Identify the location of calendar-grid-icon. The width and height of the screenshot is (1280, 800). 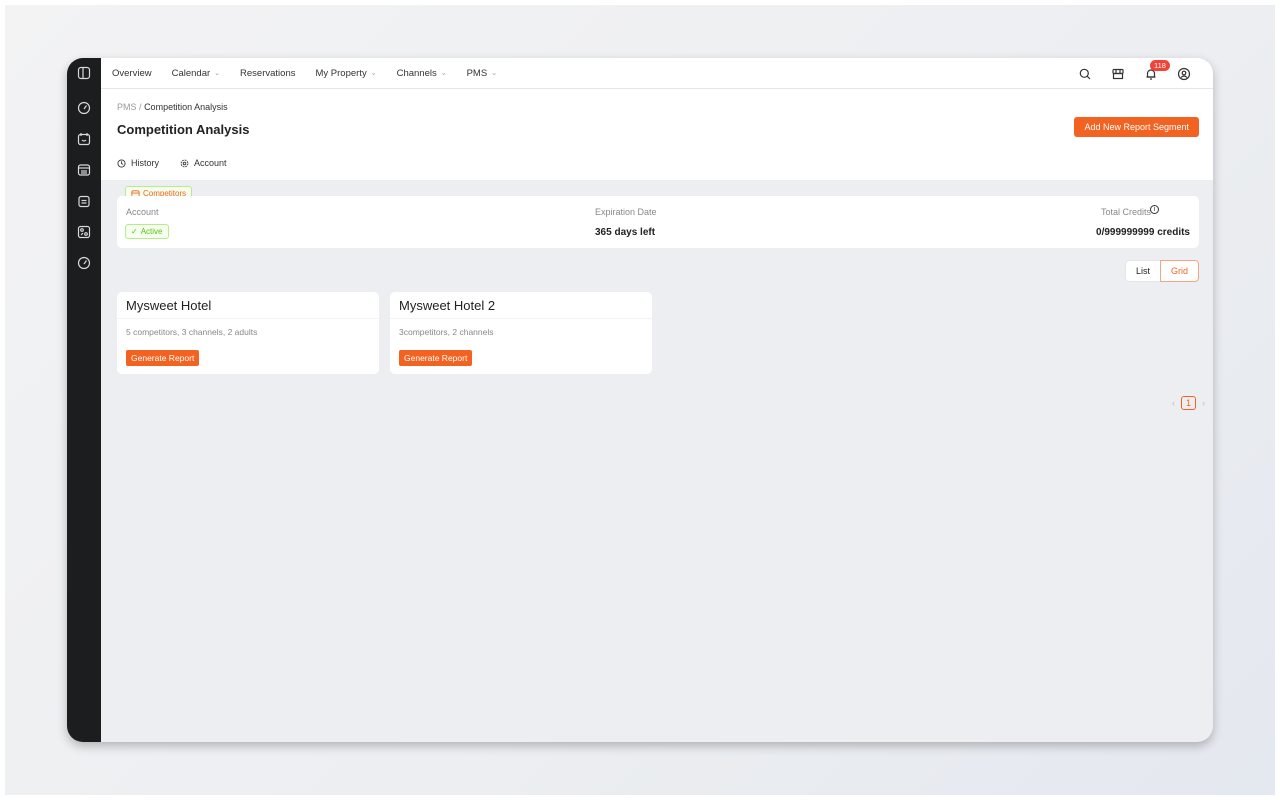
(84, 170).